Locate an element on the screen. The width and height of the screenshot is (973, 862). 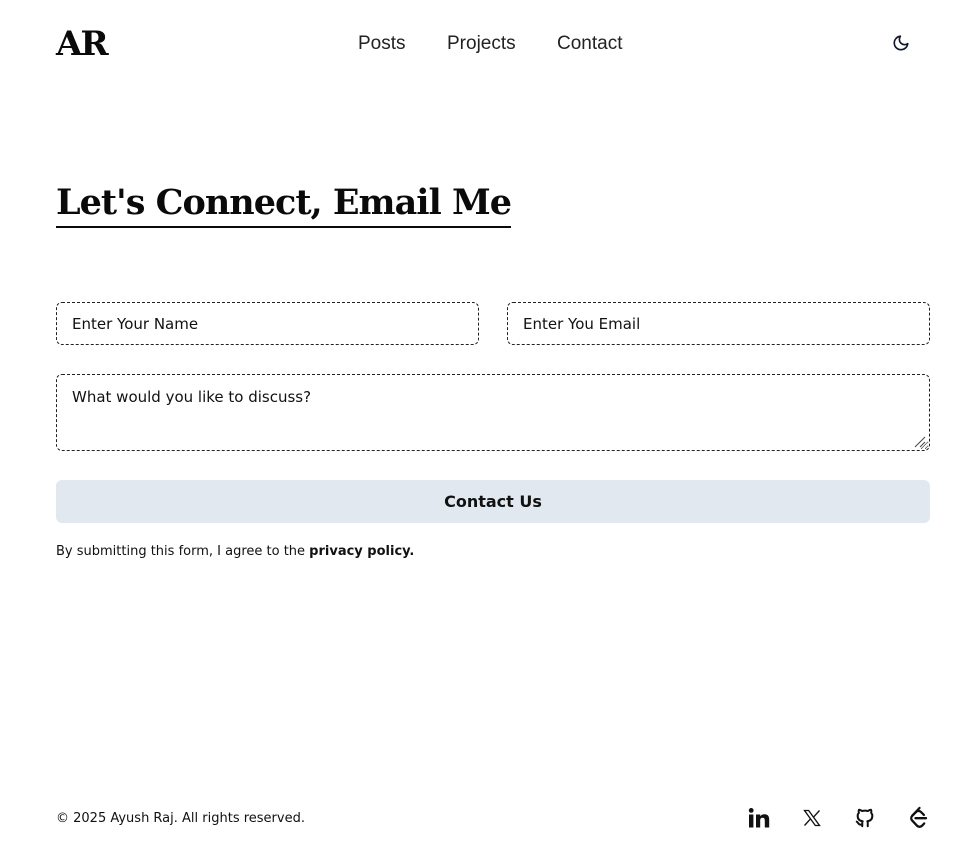
page-title: Let's Connect, Email Me is located at coordinates (284, 204).